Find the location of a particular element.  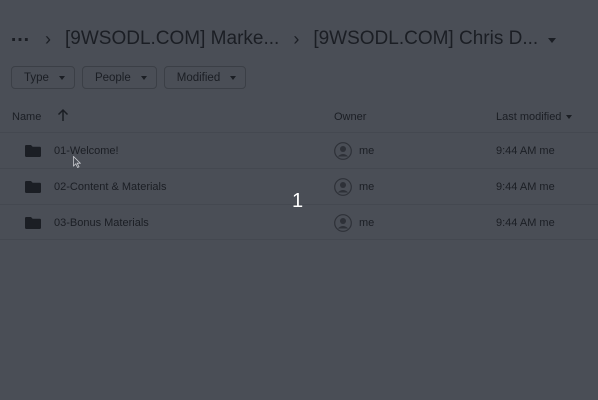

sort-arrow-up-icon is located at coordinates (63, 115).